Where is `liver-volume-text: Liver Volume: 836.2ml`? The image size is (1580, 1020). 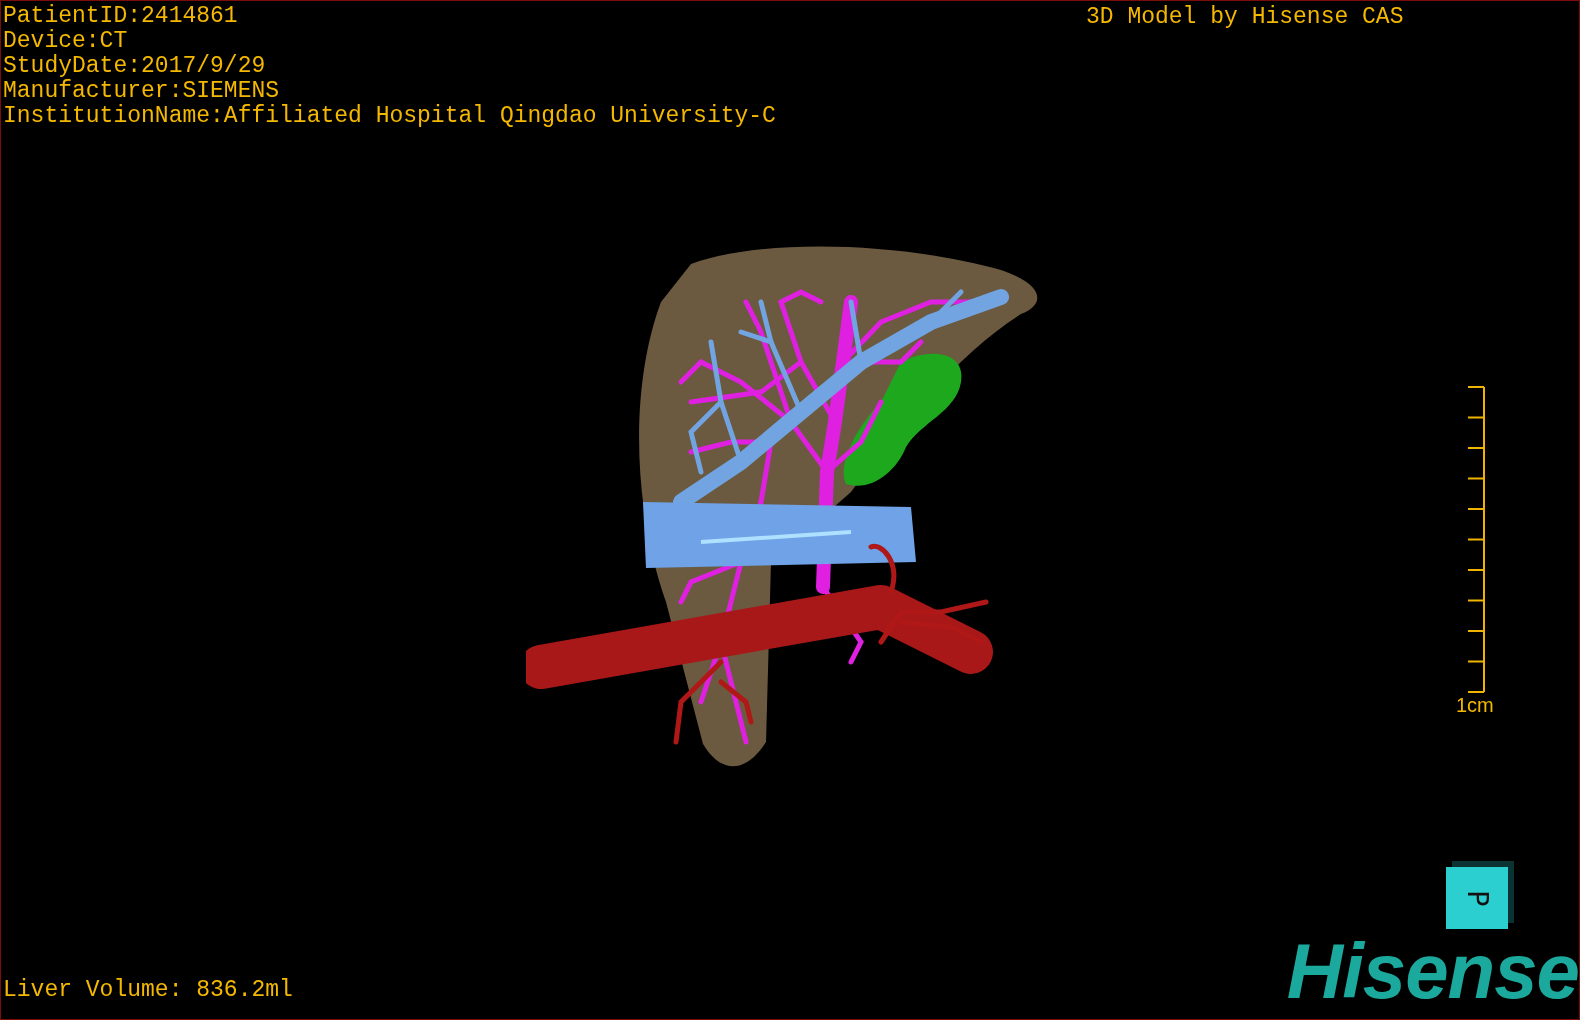 liver-volume-text: Liver Volume: 836.2ml is located at coordinates (148, 990).